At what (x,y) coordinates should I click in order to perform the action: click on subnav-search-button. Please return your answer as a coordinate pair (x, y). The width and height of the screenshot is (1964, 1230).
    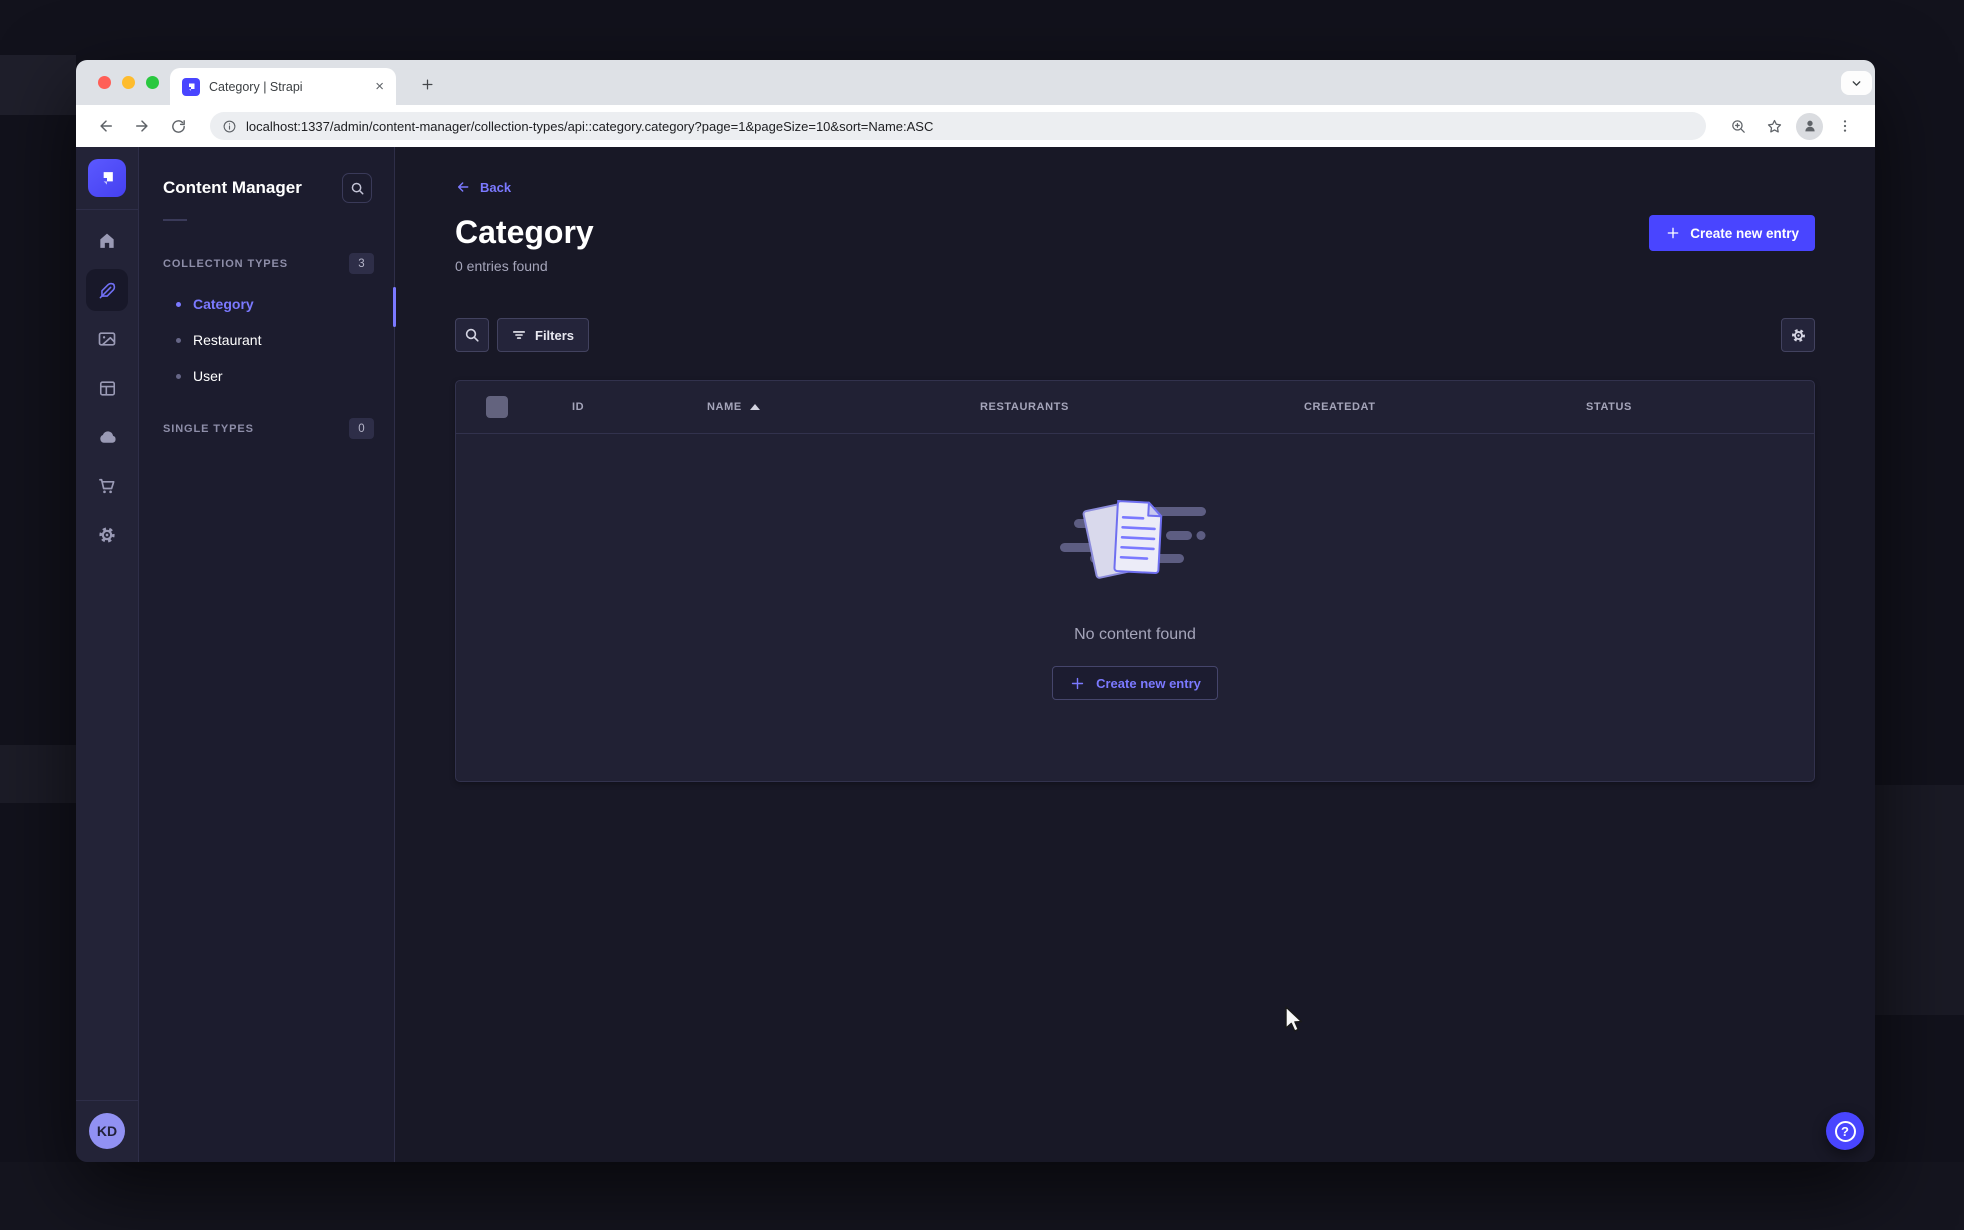
    Looking at the image, I should click on (357, 188).